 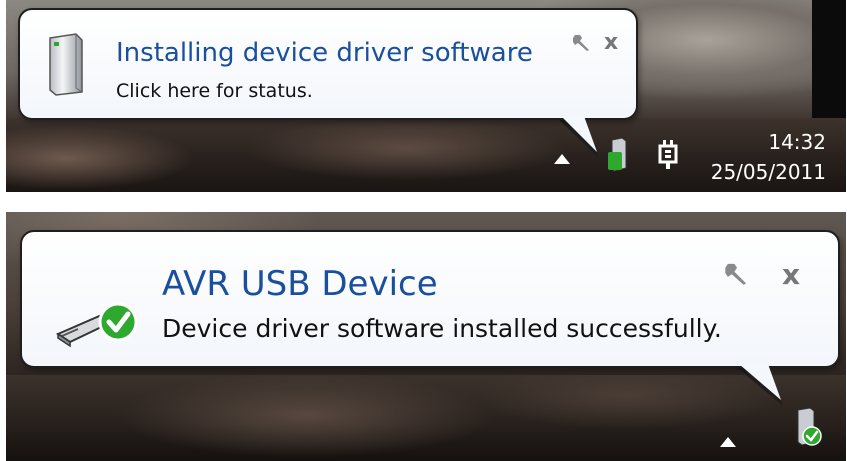 What do you see at coordinates (808, 427) in the screenshot?
I see `device-installed-tray-icon` at bounding box center [808, 427].